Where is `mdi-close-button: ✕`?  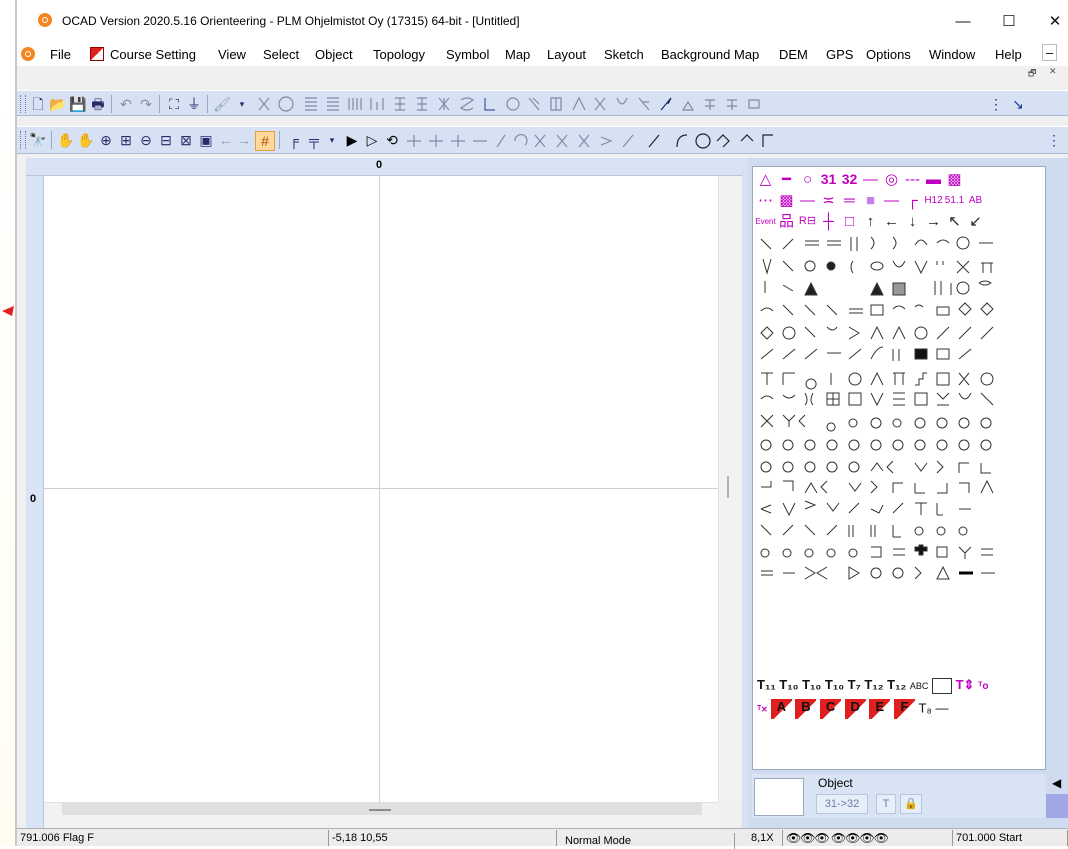
mdi-close-button: ✕ is located at coordinates (1053, 71).